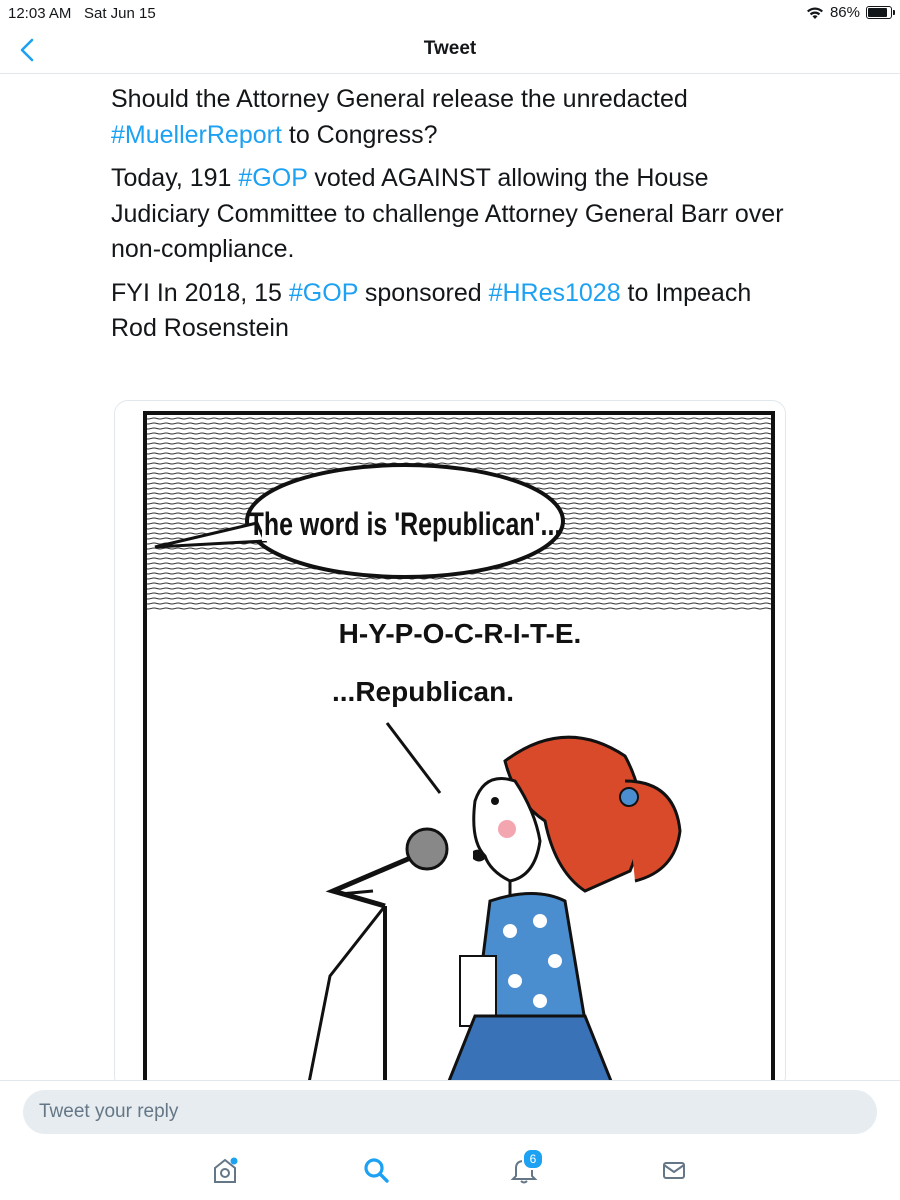 This screenshot has width=900, height=1200. I want to click on page-title: Tweet, so click(450, 48).